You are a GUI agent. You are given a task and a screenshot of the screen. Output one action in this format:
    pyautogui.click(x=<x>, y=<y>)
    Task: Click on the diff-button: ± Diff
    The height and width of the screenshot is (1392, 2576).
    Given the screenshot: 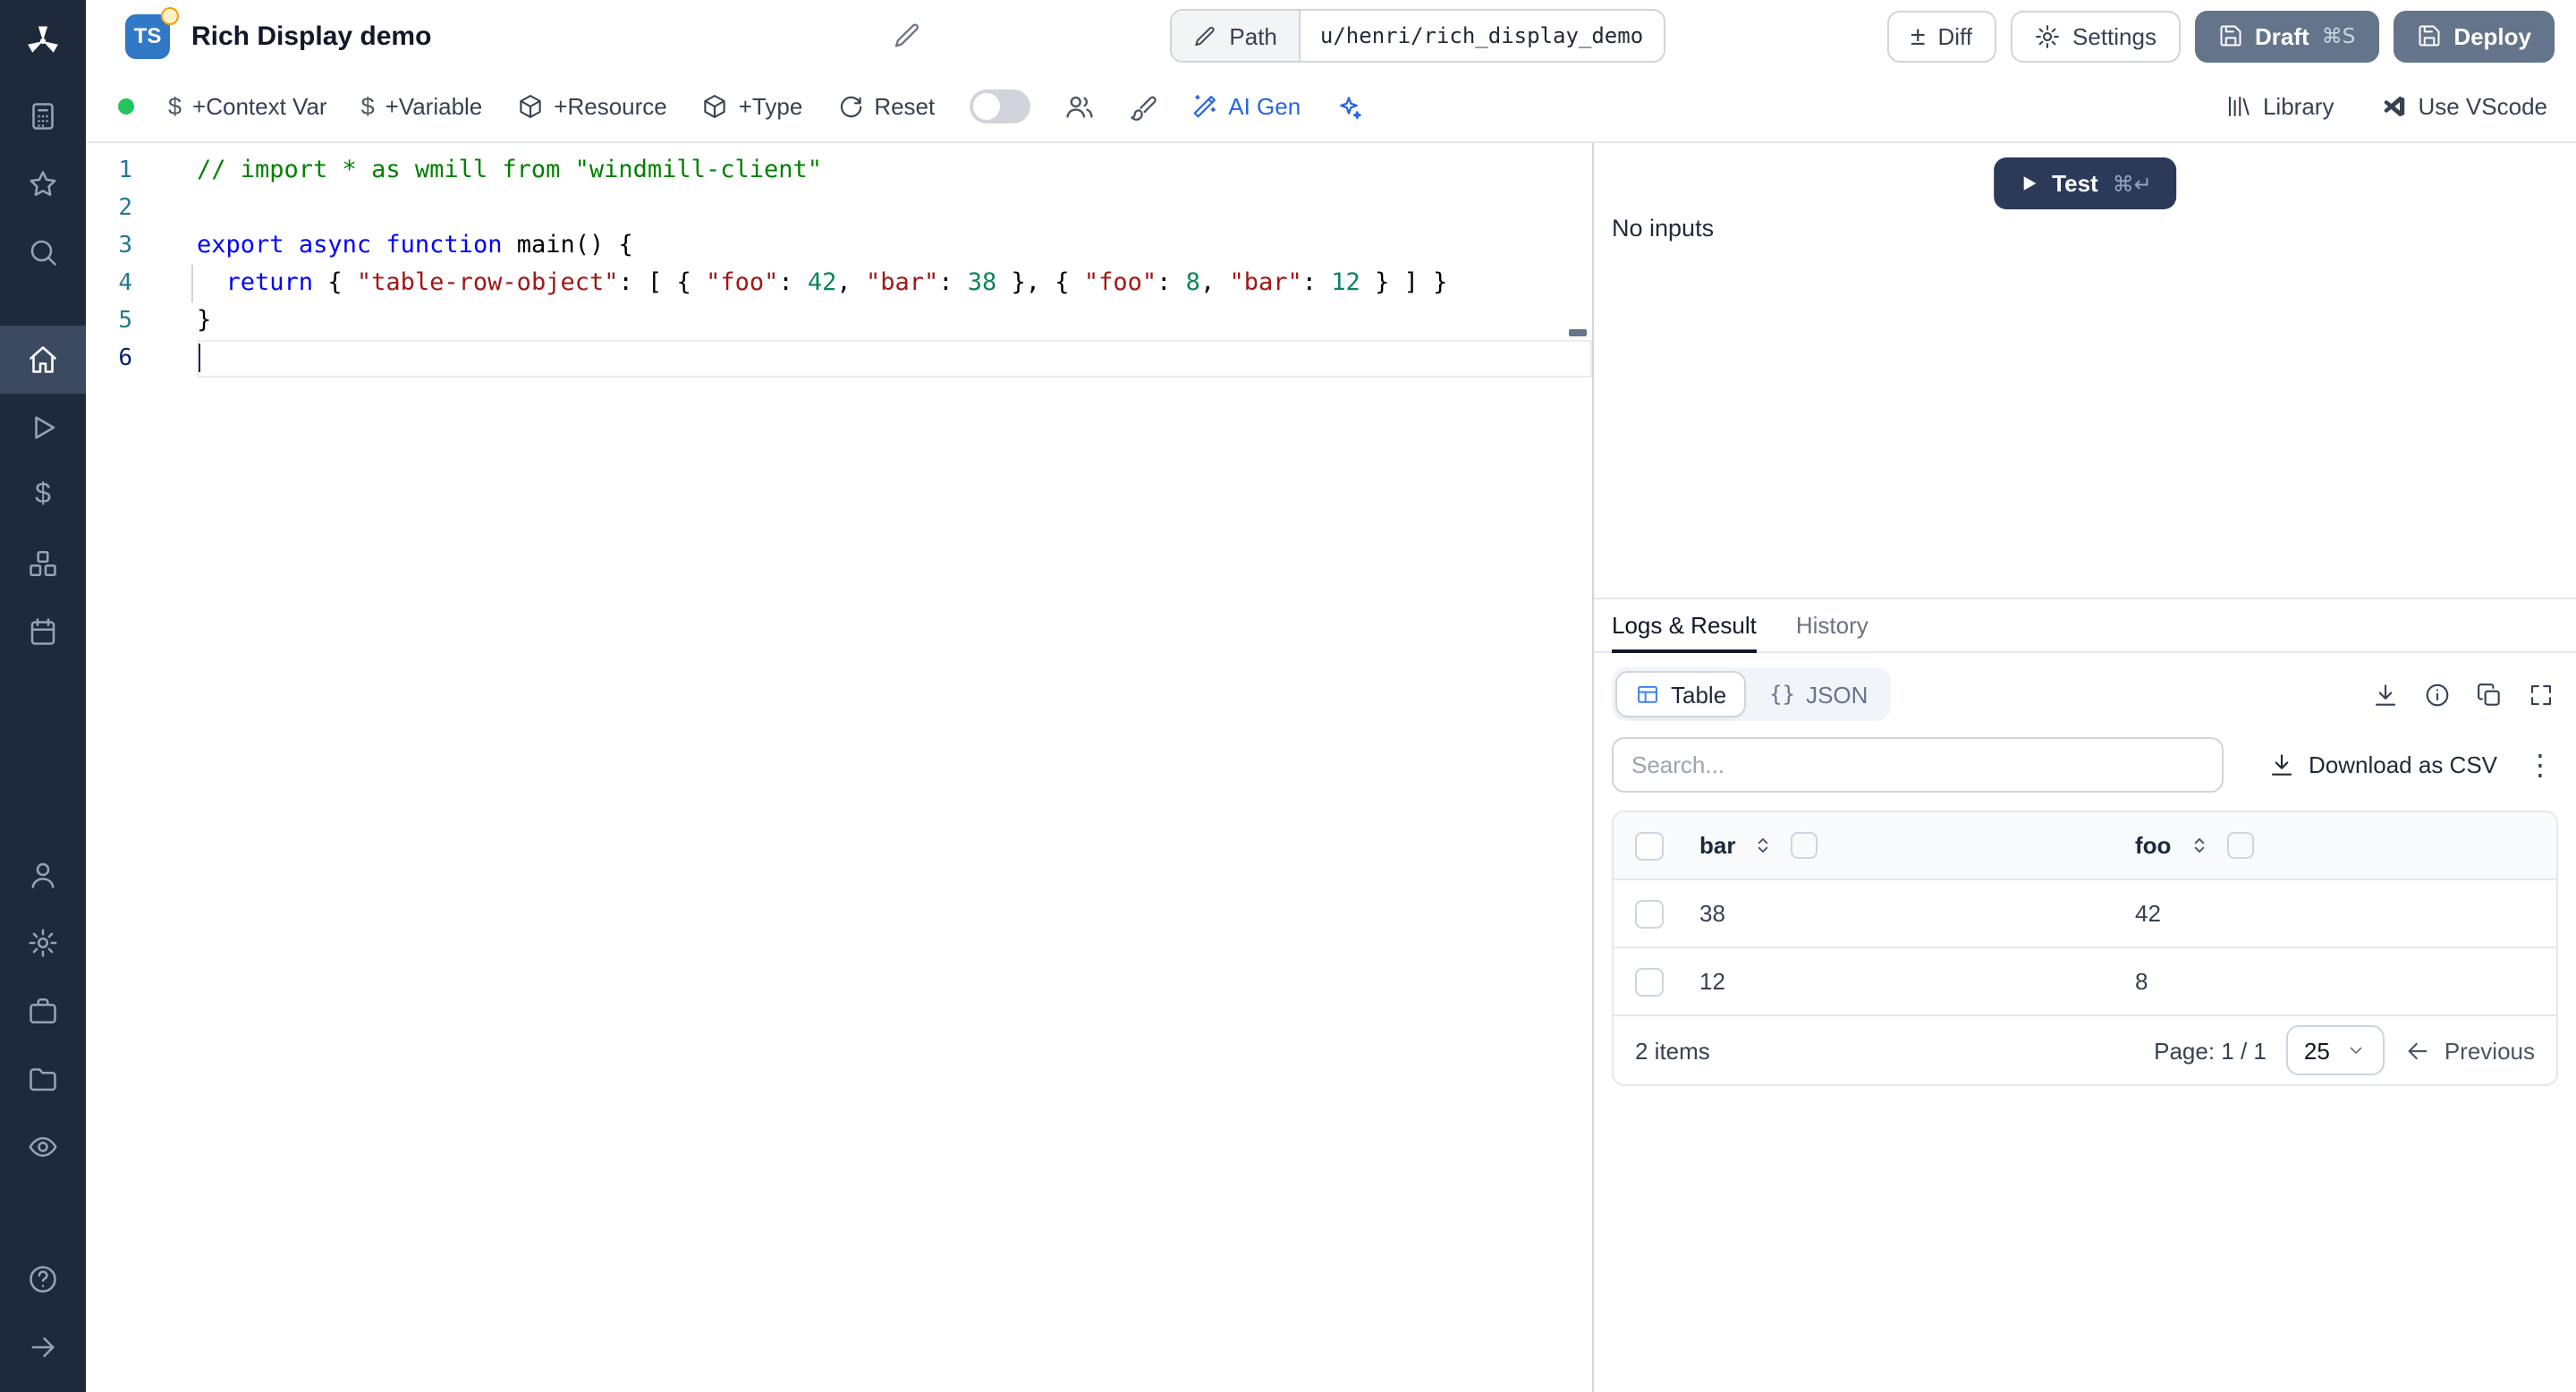 What is the action you would take?
    pyautogui.click(x=1941, y=36)
    